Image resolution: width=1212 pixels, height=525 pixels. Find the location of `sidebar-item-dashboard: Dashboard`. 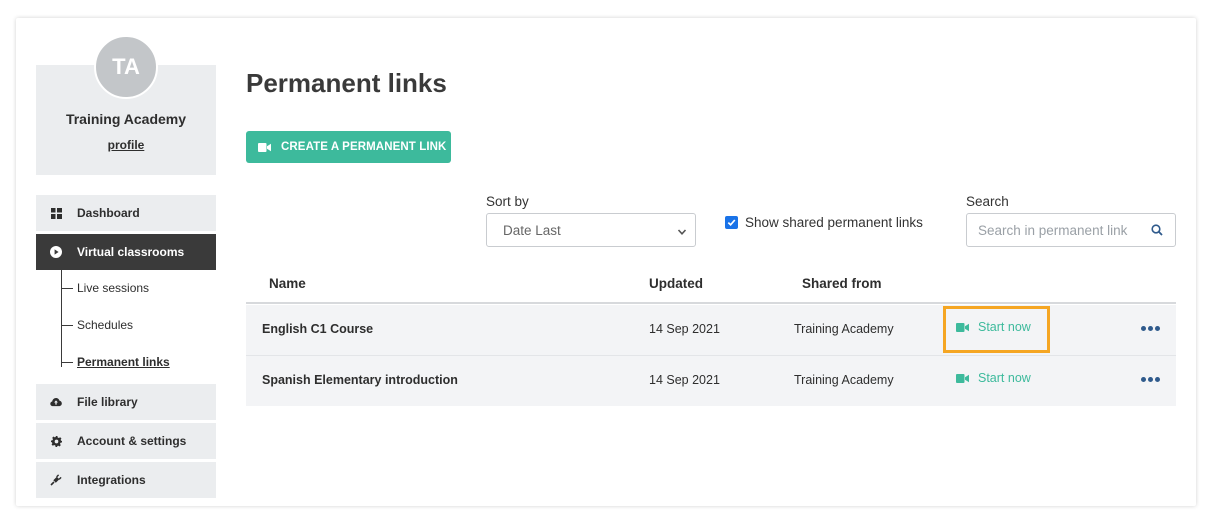

sidebar-item-dashboard: Dashboard is located at coordinates (126, 213).